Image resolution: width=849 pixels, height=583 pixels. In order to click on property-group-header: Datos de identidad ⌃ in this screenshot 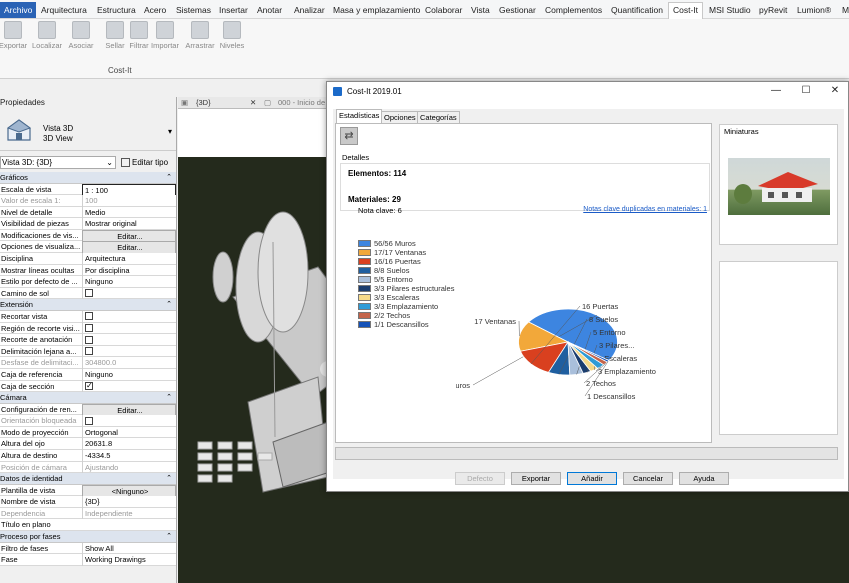, I will do `click(88, 479)`.